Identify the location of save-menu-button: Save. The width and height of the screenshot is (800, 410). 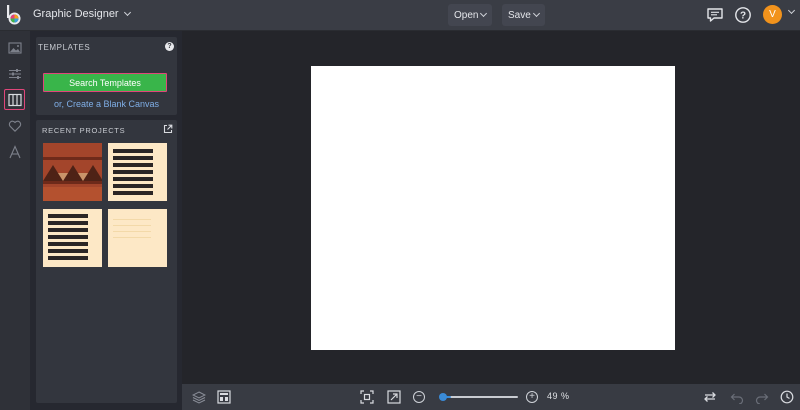
(523, 15).